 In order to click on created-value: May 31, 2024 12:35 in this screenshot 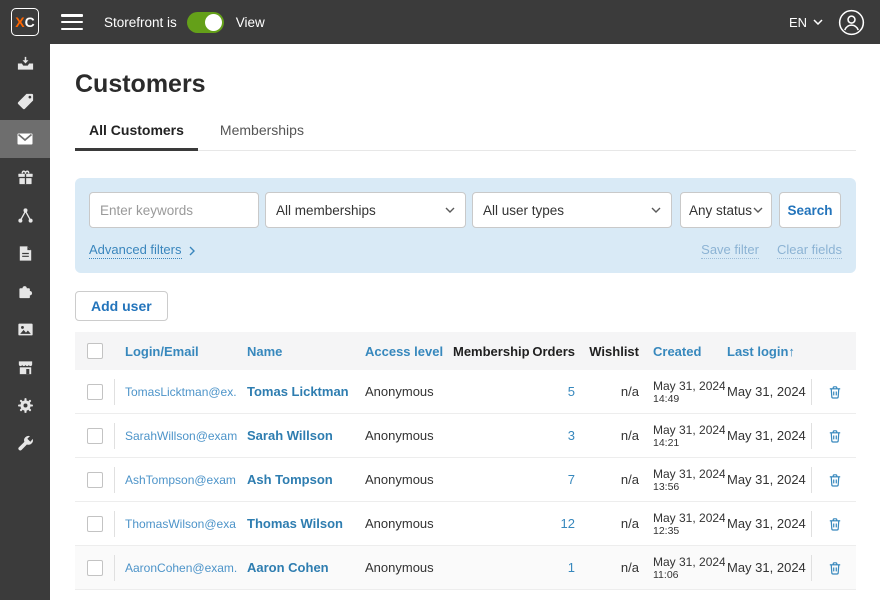, I will do `click(689, 523)`.